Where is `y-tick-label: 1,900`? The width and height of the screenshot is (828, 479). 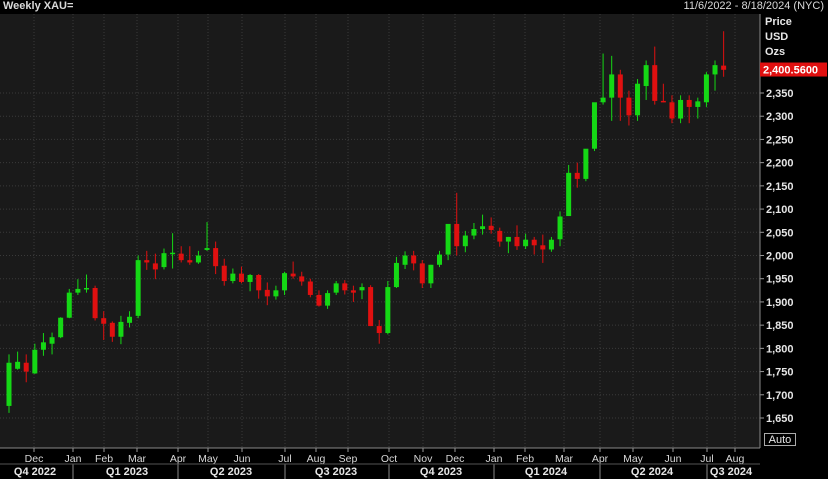 y-tick-label: 1,900 is located at coordinates (780, 303).